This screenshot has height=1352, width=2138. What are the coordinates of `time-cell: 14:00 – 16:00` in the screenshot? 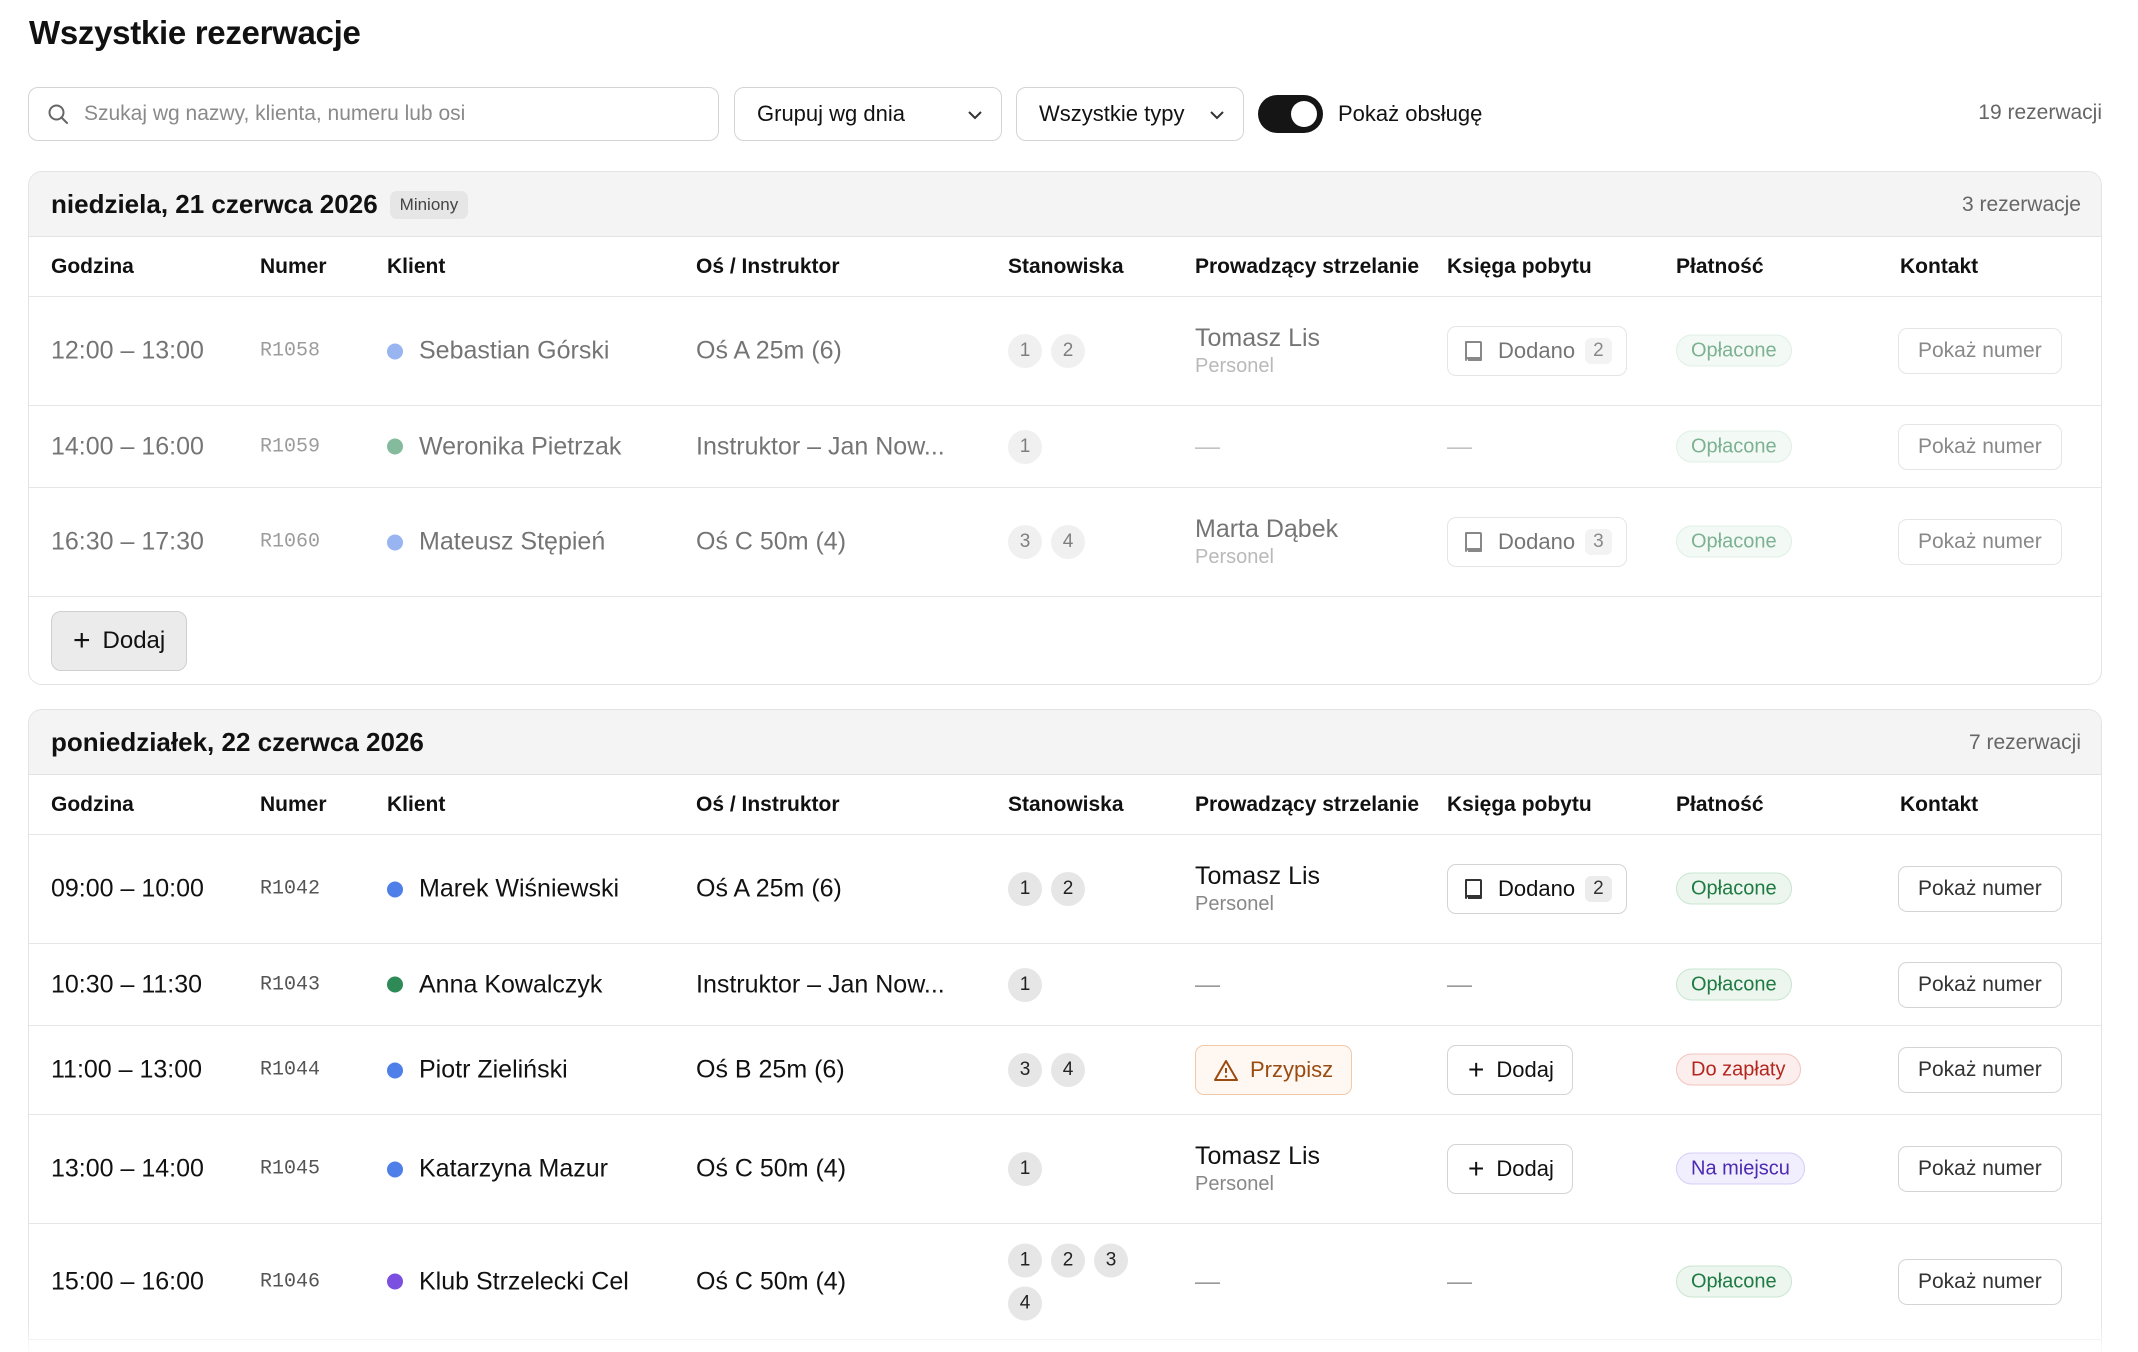 It's located at (127, 446).